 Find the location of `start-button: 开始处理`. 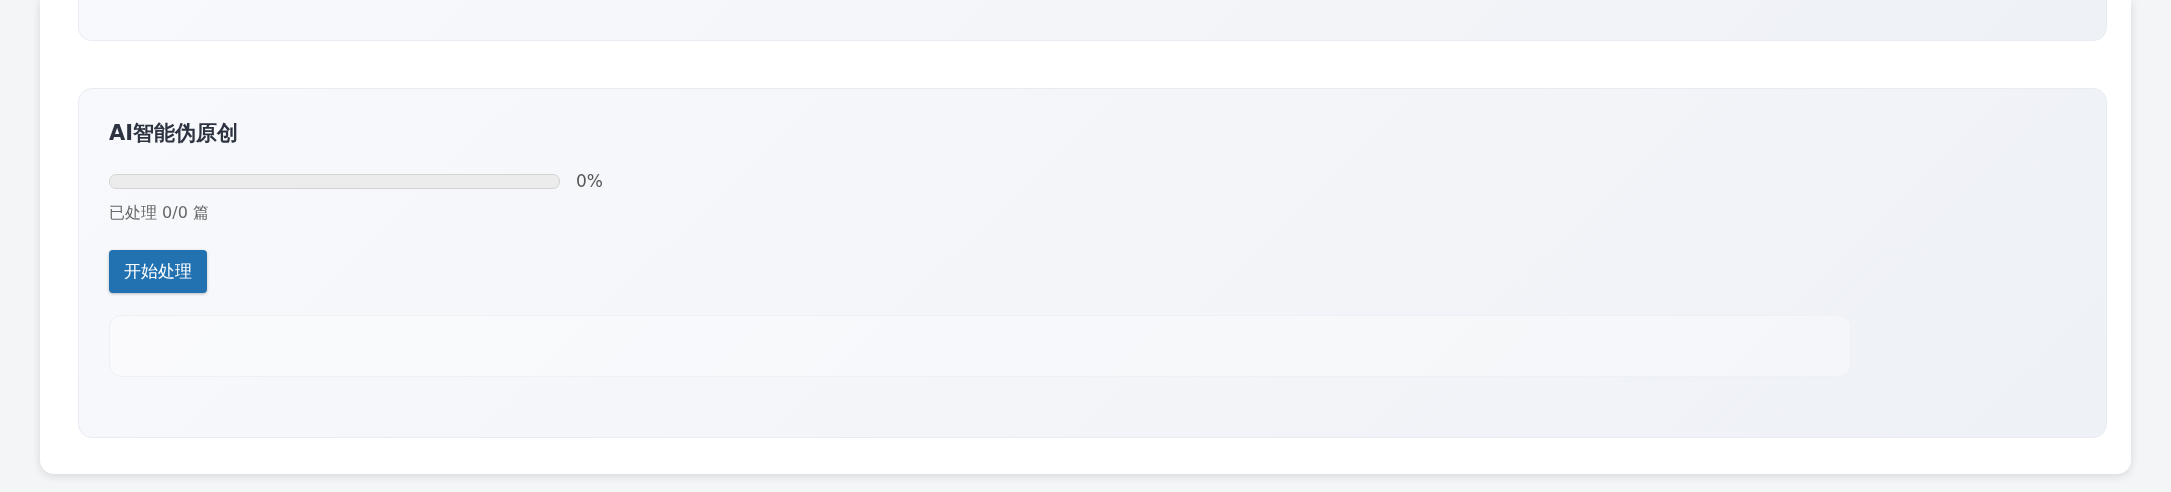

start-button: 开始处理 is located at coordinates (158, 271).